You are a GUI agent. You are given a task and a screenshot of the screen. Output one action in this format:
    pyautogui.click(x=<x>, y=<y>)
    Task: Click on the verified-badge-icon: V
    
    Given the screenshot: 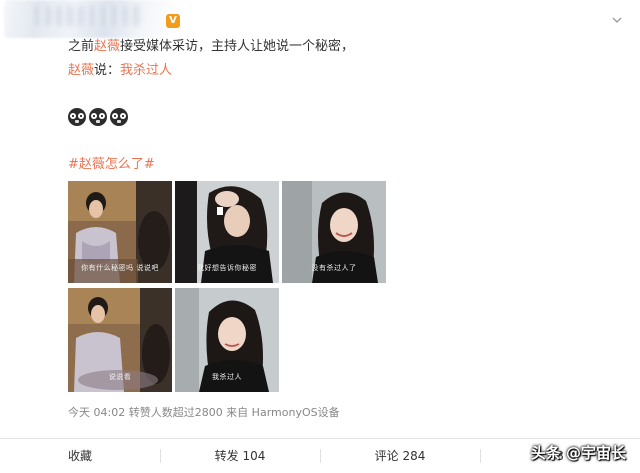 What is the action you would take?
    pyautogui.click(x=173, y=21)
    